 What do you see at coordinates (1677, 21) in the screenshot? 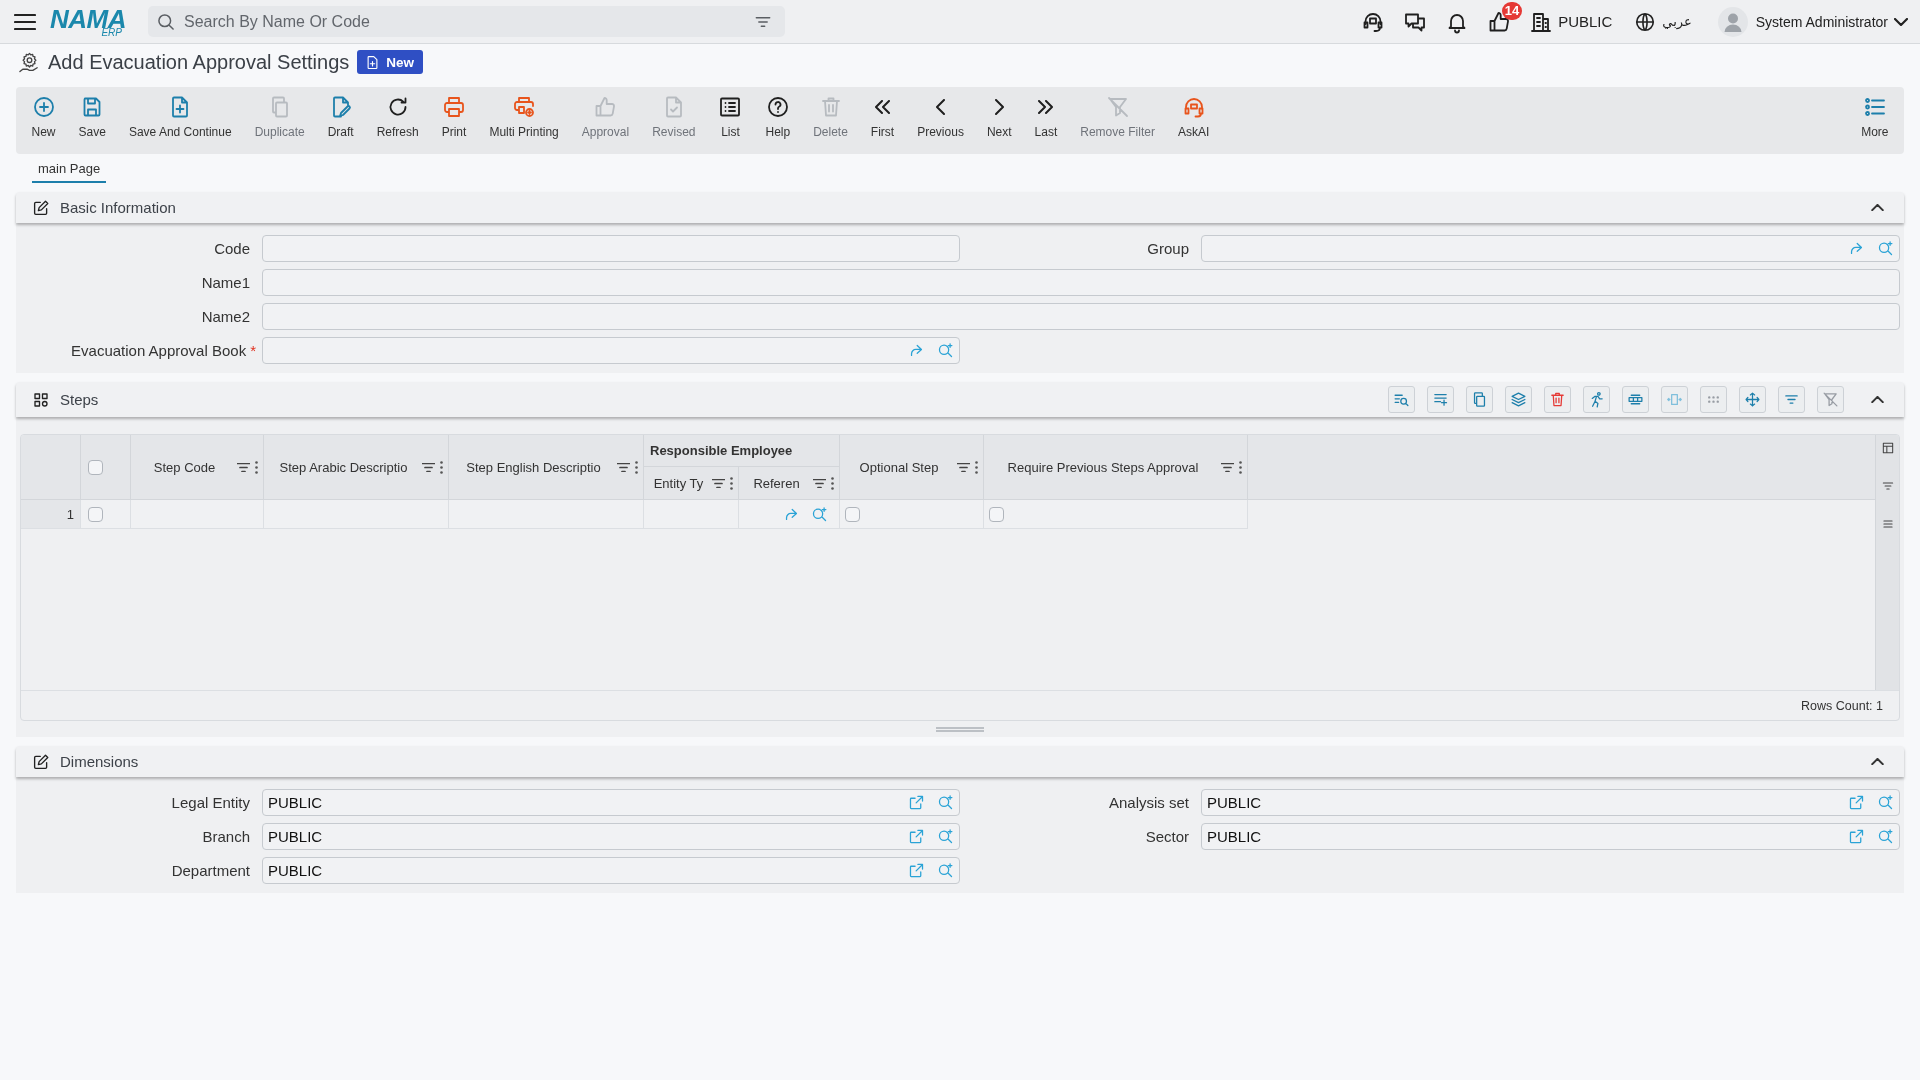
I see `language-link: عربي` at bounding box center [1677, 21].